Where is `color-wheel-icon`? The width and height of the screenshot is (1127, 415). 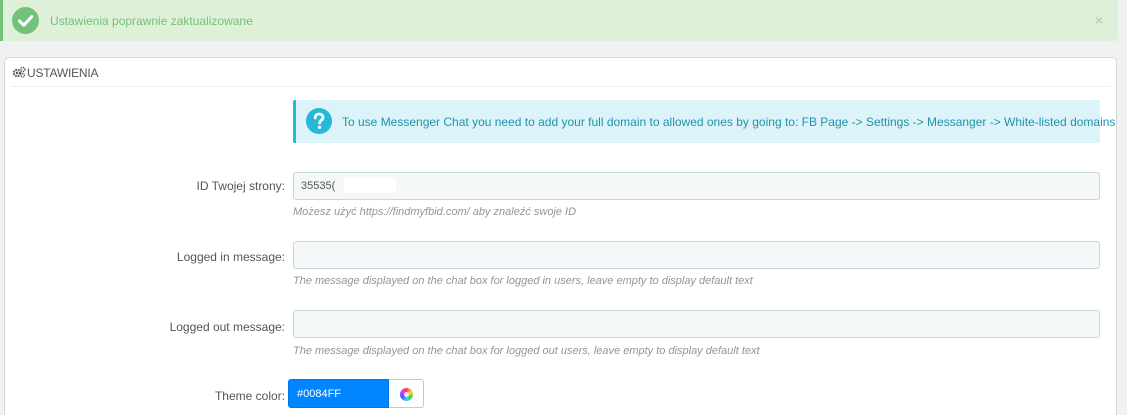 color-wheel-icon is located at coordinates (406, 394).